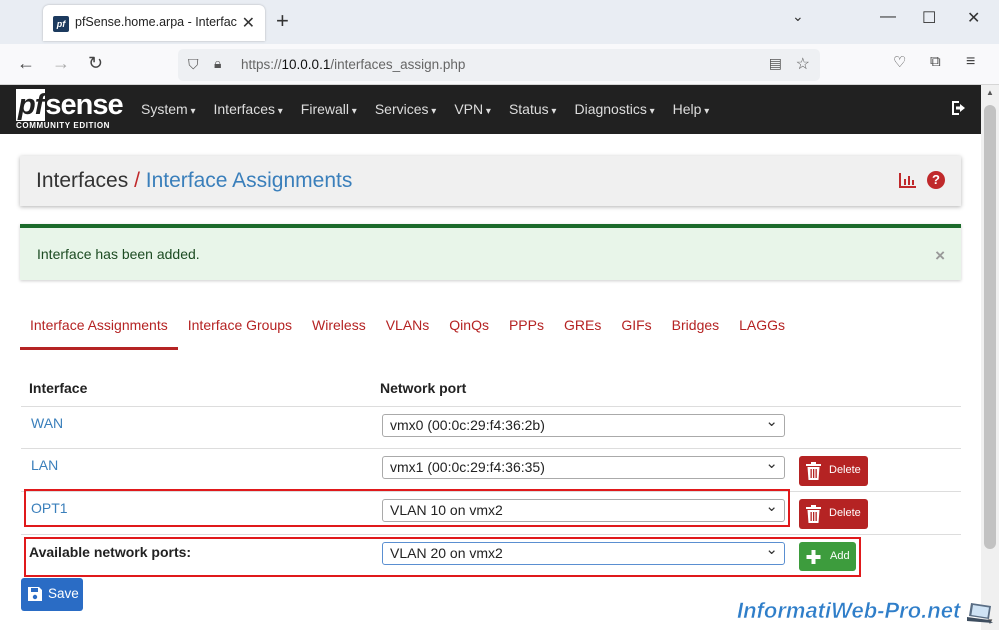 Image resolution: width=999 pixels, height=630 pixels. What do you see at coordinates (47, 423) in the screenshot?
I see `interface-link-wan: WAN` at bounding box center [47, 423].